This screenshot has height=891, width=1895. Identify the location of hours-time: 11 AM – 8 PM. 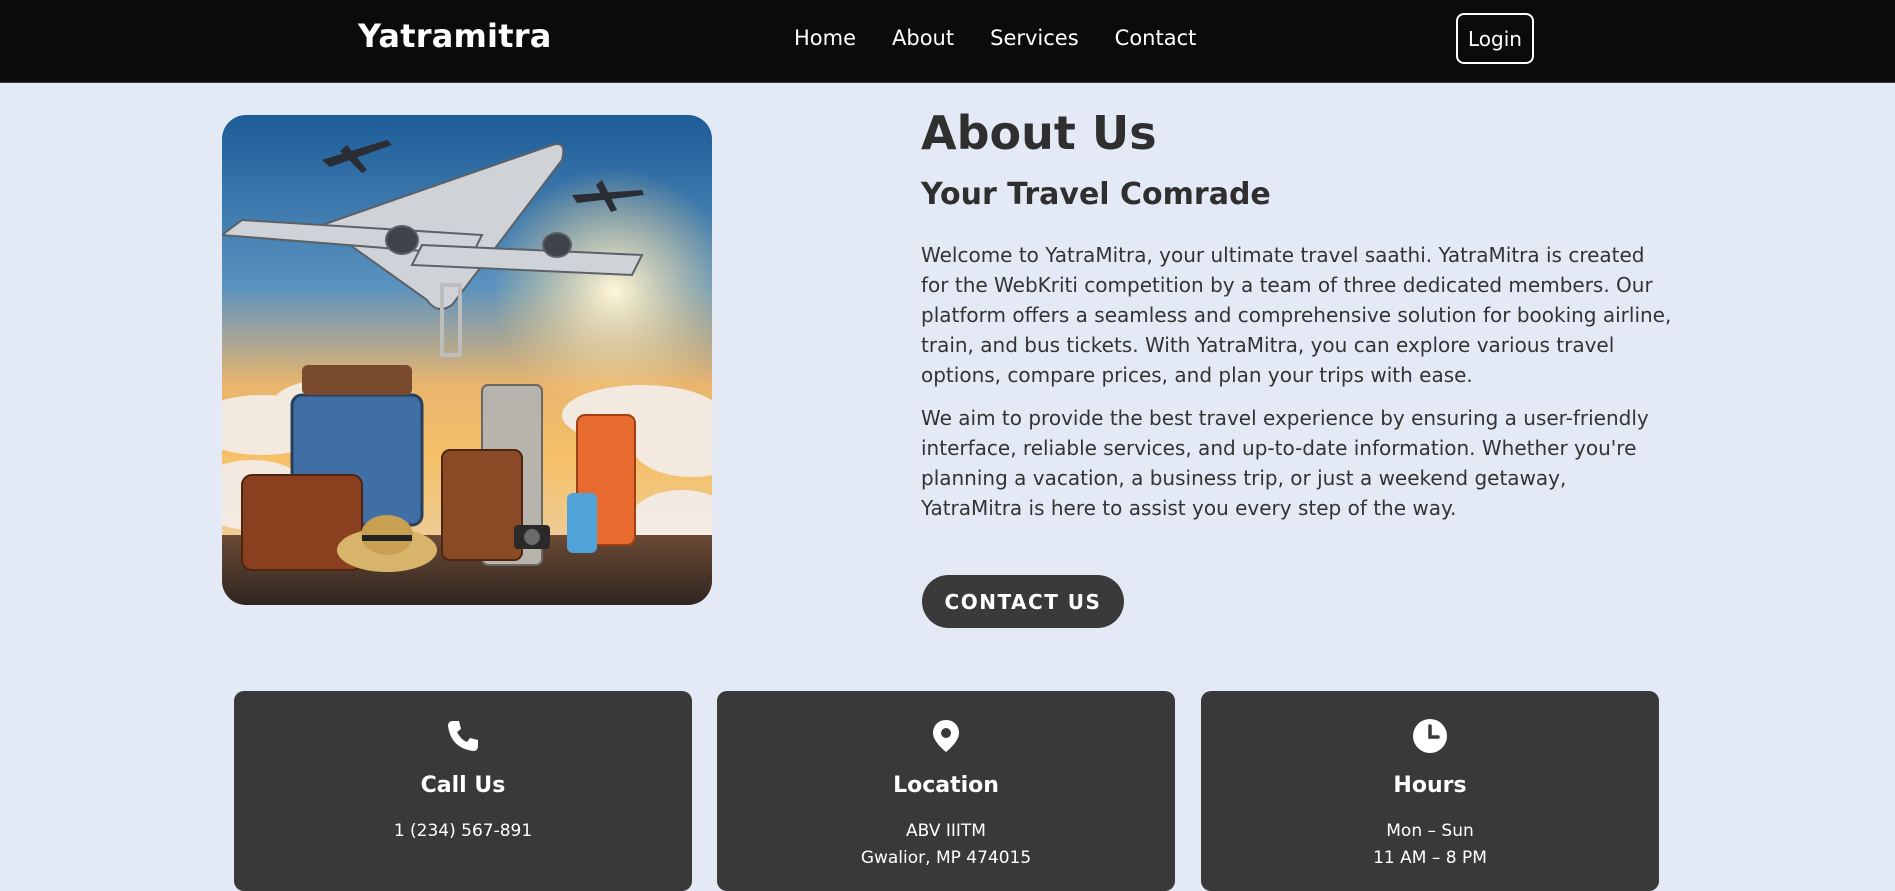
(1430, 858).